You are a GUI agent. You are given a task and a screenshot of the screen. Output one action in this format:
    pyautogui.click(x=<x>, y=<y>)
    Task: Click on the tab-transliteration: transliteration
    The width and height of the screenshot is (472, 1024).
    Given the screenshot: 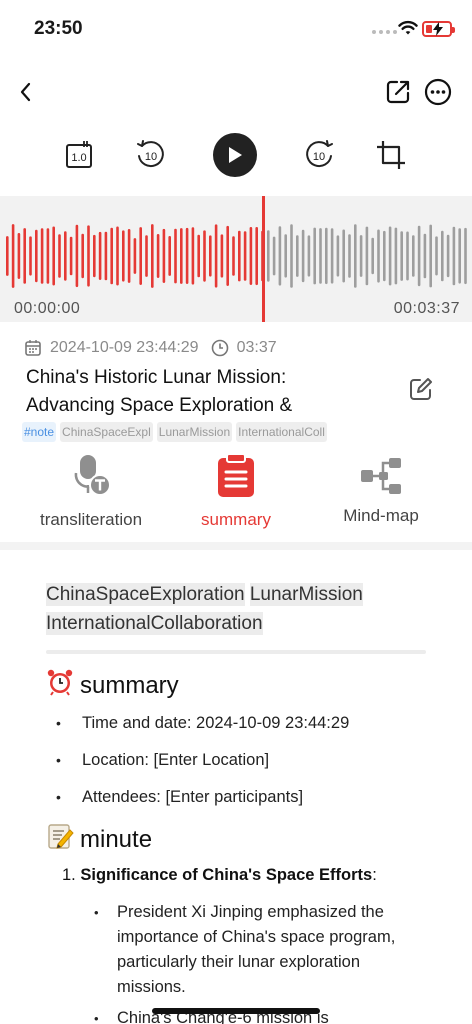 What is the action you would take?
    pyautogui.click(x=91, y=491)
    